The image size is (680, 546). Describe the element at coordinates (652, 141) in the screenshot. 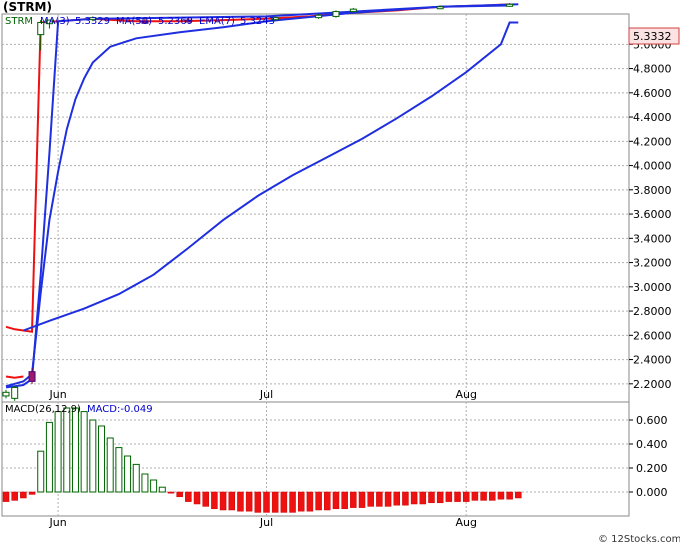

I see `price-y-tick-label: 4.2000` at that location.